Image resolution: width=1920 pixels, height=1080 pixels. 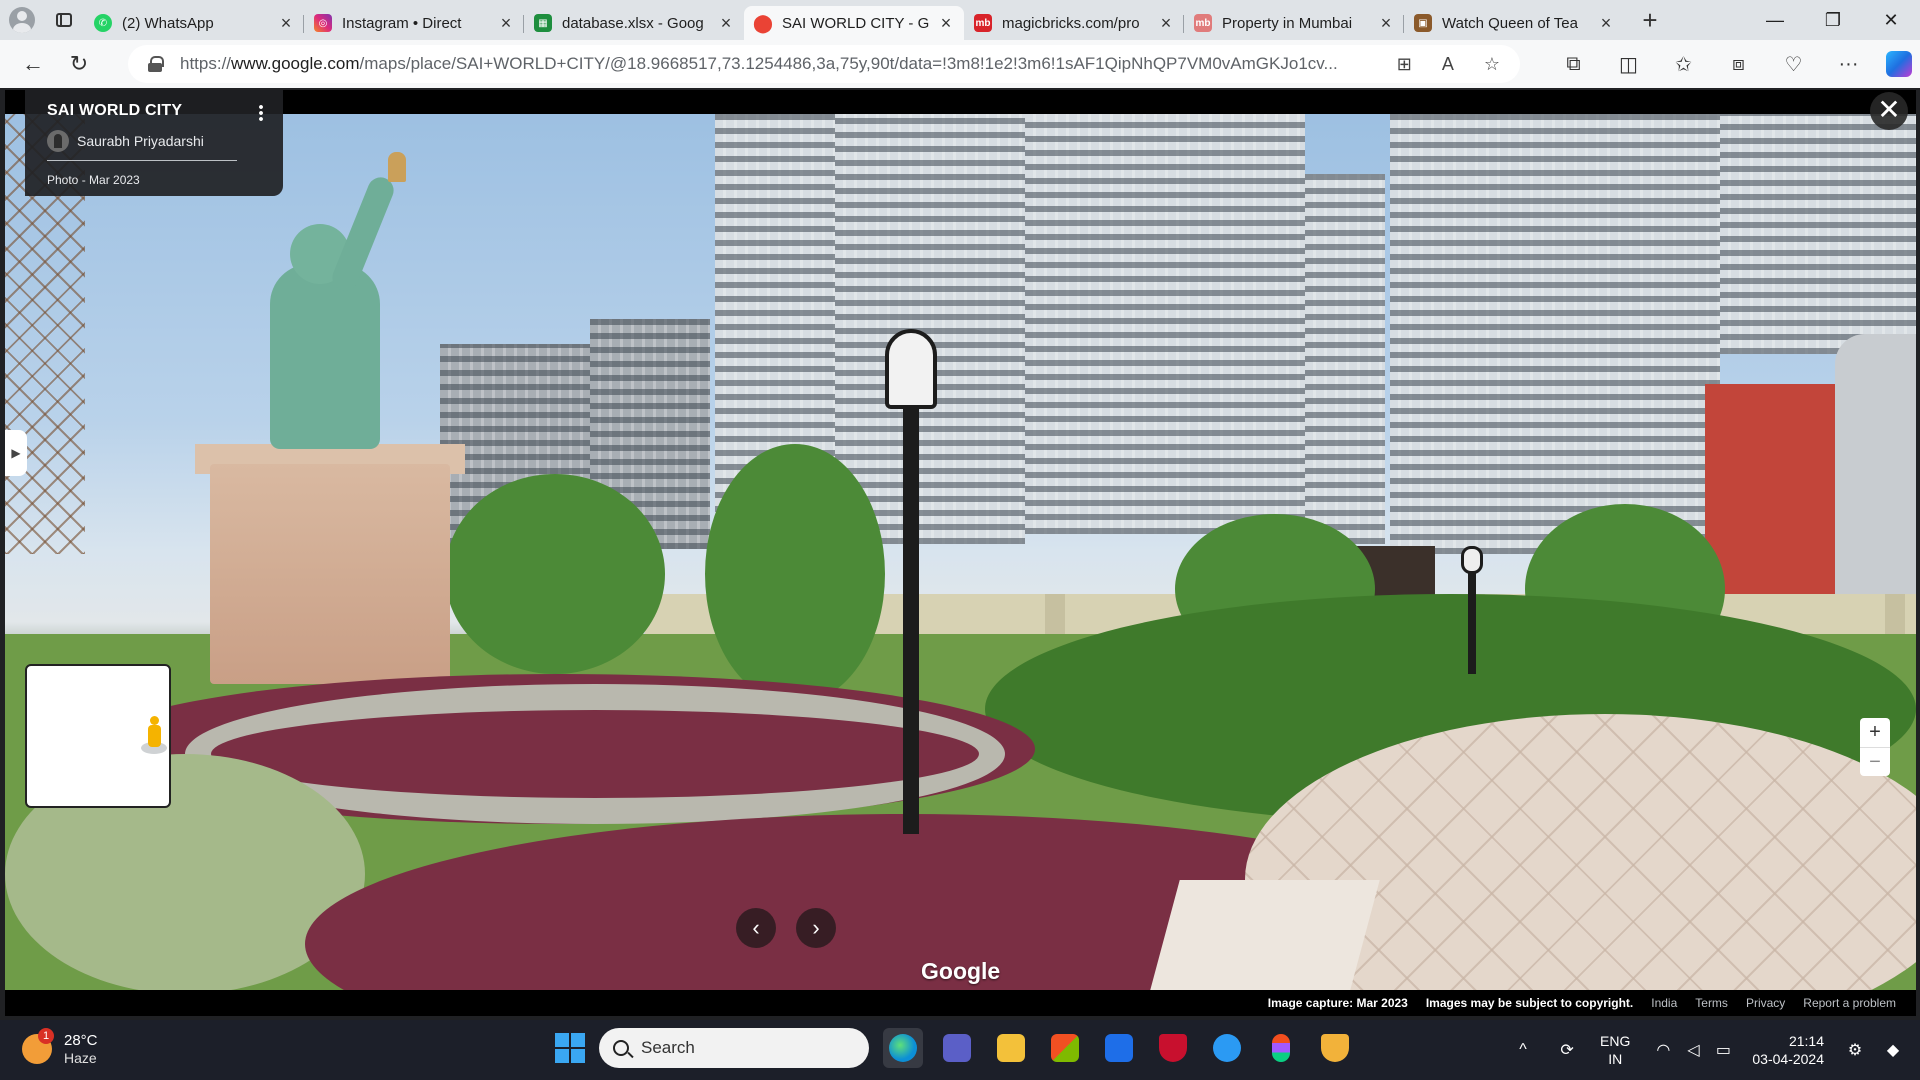 I want to click on tab-actions-icon, so click(x=64, y=20).